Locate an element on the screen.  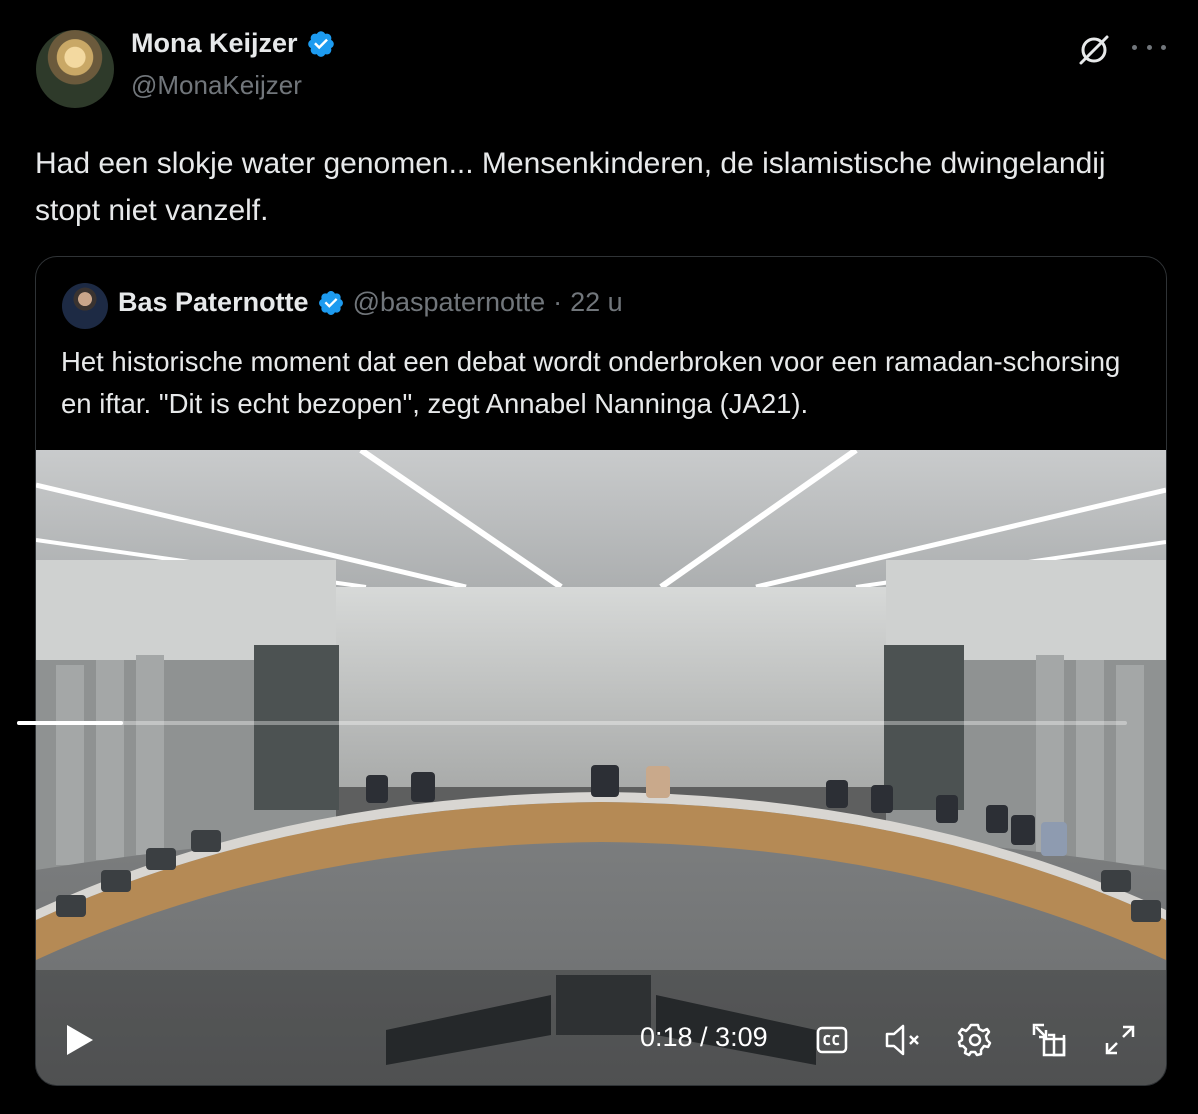
pip-icon is located at coordinates (1049, 1040).